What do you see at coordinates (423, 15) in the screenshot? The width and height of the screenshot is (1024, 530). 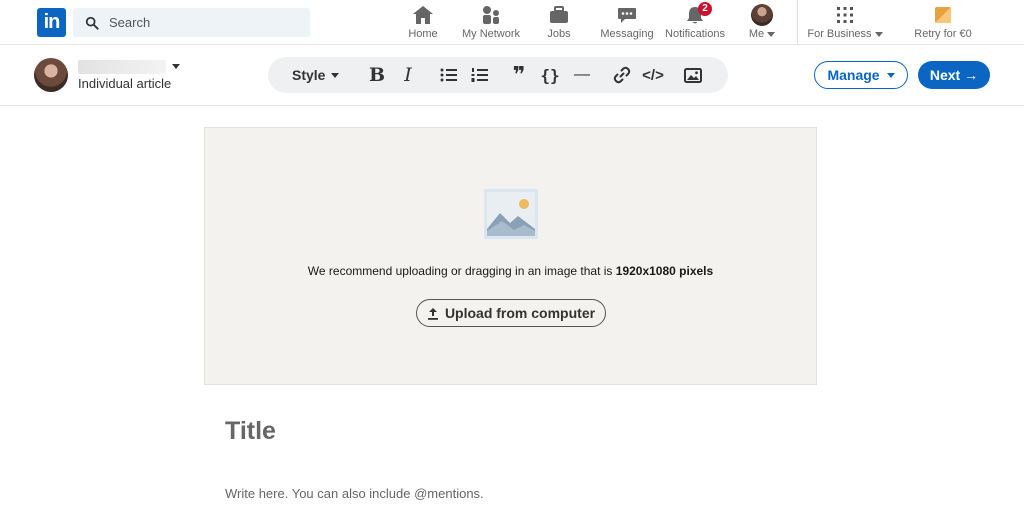 I see `home-icon` at bounding box center [423, 15].